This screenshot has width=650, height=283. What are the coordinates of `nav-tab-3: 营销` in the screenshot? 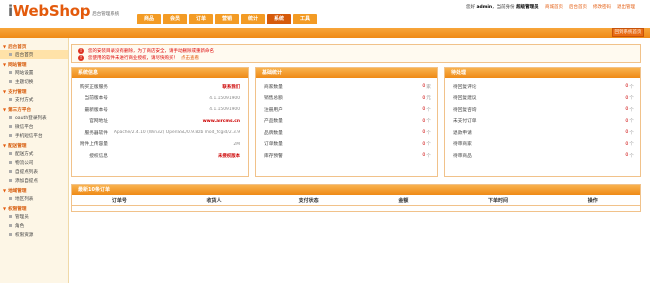 It's located at (227, 19).